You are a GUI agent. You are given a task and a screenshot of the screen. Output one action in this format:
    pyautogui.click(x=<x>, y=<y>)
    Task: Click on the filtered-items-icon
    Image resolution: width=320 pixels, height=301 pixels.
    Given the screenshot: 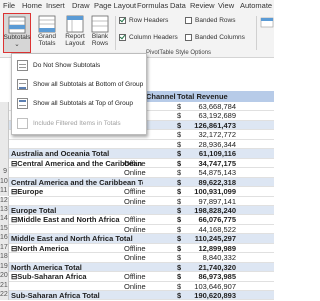 What is the action you would take?
    pyautogui.click(x=22, y=123)
    